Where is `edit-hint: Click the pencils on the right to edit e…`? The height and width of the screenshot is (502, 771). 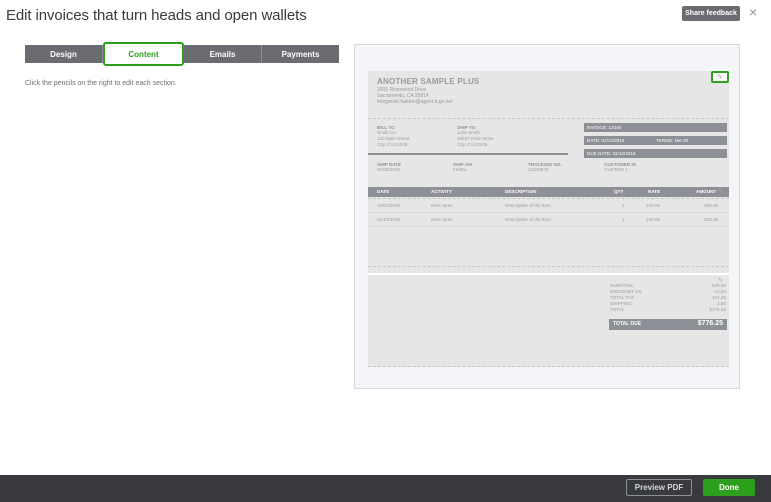 edit-hint: Click the pencils on the right to edit e… is located at coordinates (101, 83).